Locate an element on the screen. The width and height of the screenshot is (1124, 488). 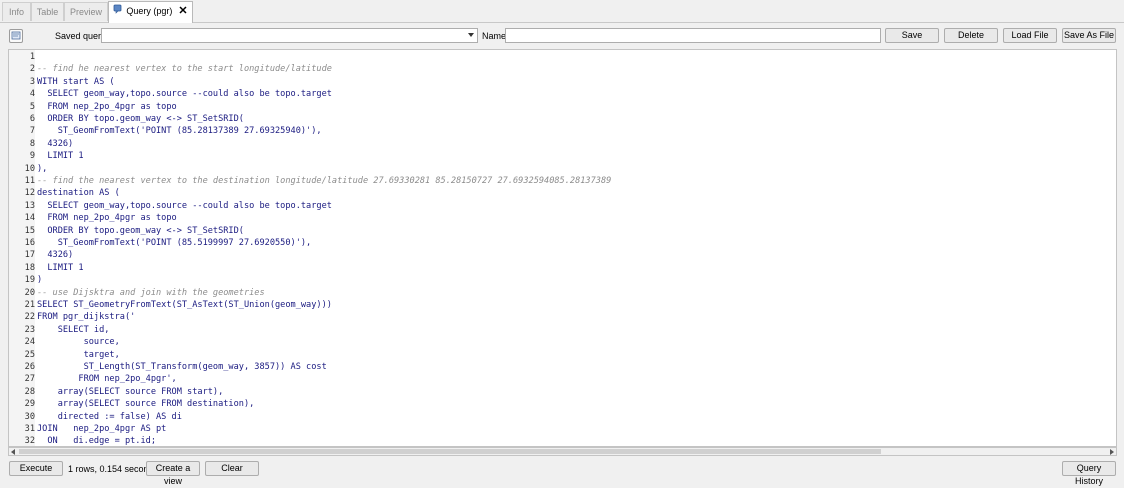
code-line: 1 is located at coordinates (559, 57).